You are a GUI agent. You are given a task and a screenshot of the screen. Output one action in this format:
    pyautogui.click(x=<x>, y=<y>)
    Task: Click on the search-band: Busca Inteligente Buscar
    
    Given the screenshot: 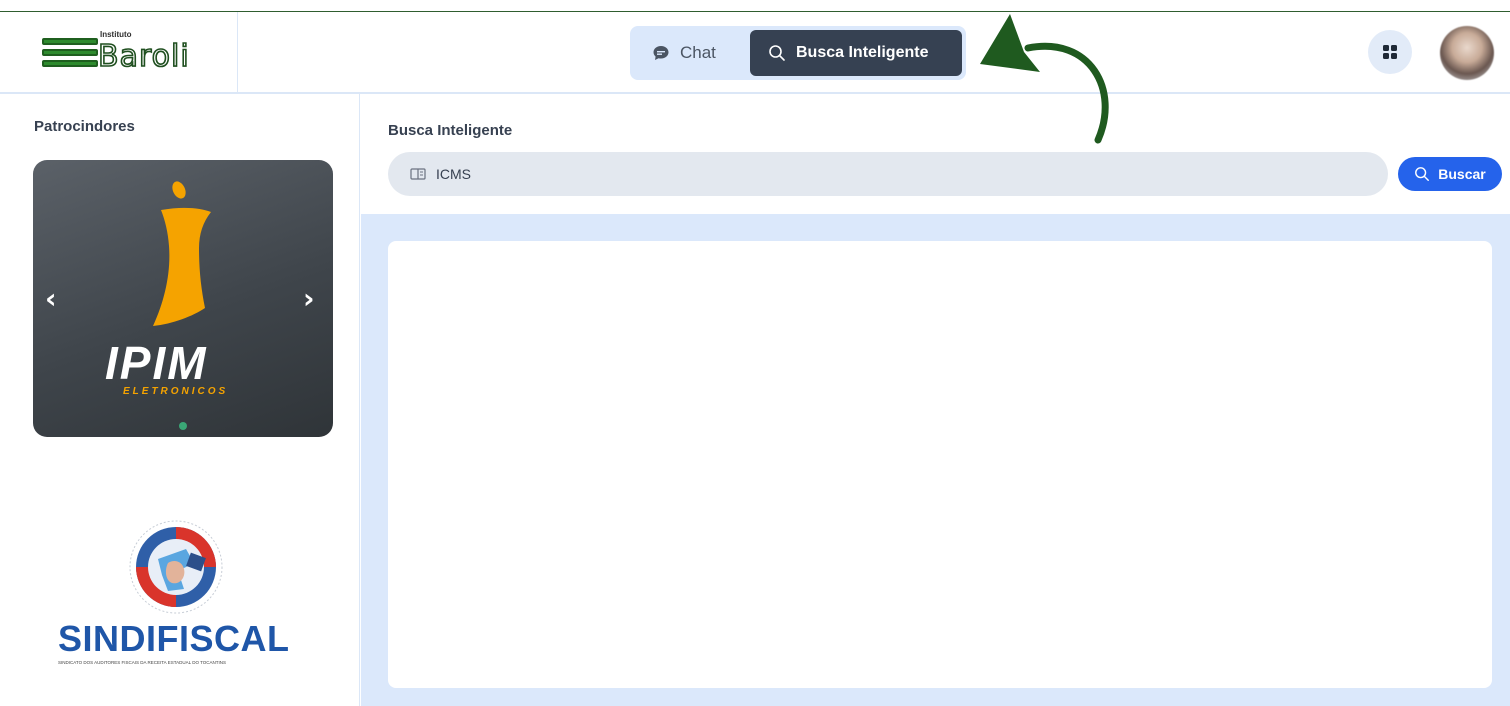 What is the action you would take?
    pyautogui.click(x=935, y=154)
    